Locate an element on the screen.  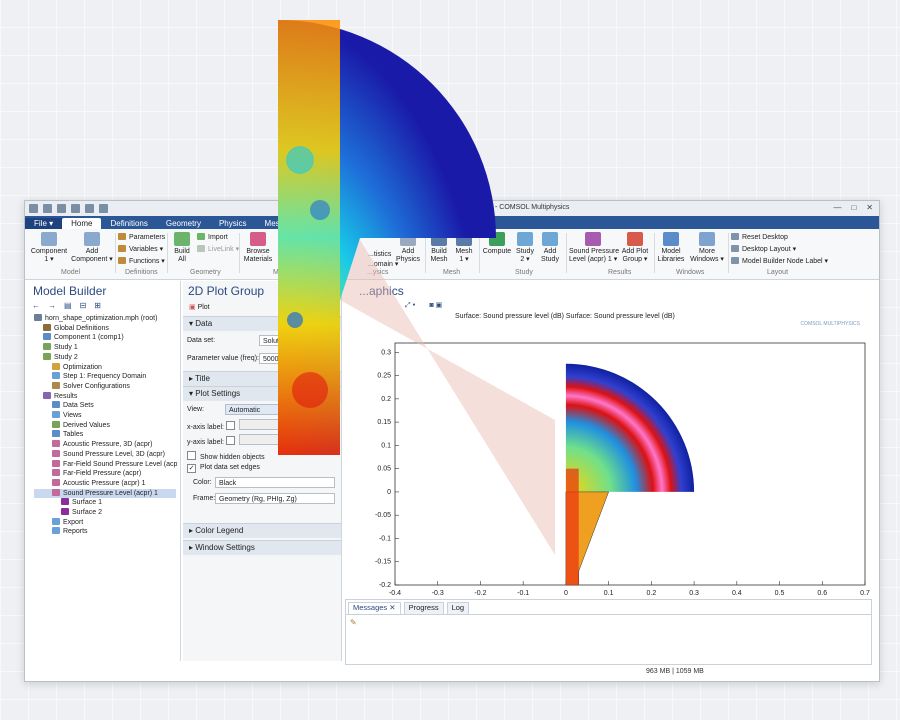
data-section: ▾ Data is located at coordinates (262, 323).